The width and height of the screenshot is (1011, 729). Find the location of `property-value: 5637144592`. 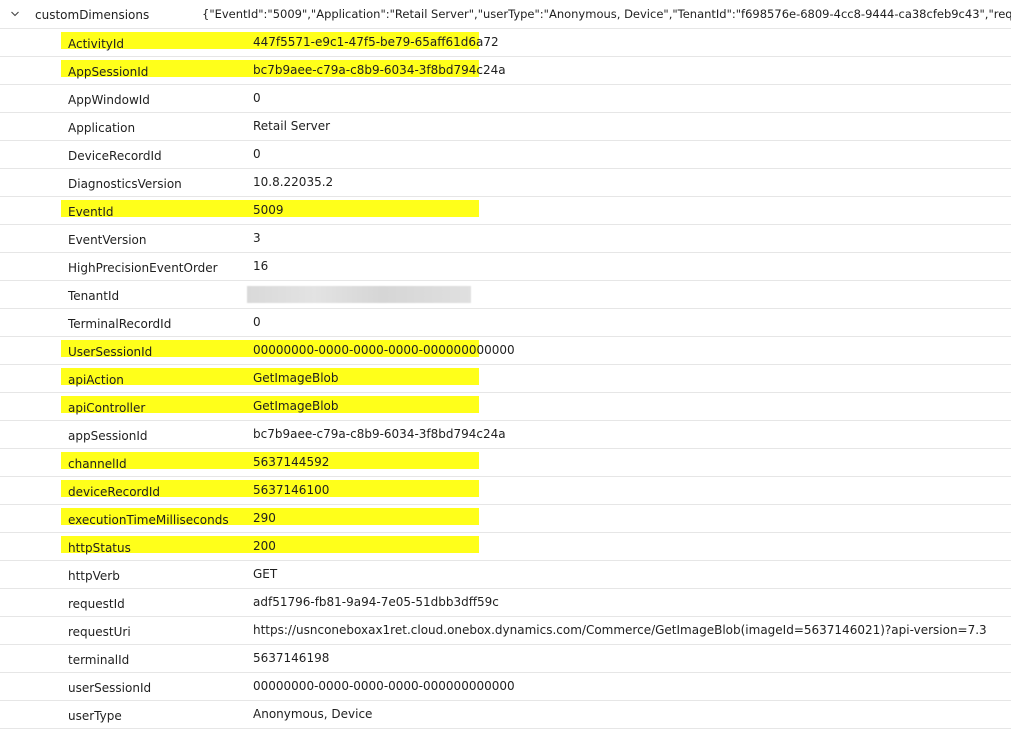

property-value: 5637144592 is located at coordinates (291, 462).